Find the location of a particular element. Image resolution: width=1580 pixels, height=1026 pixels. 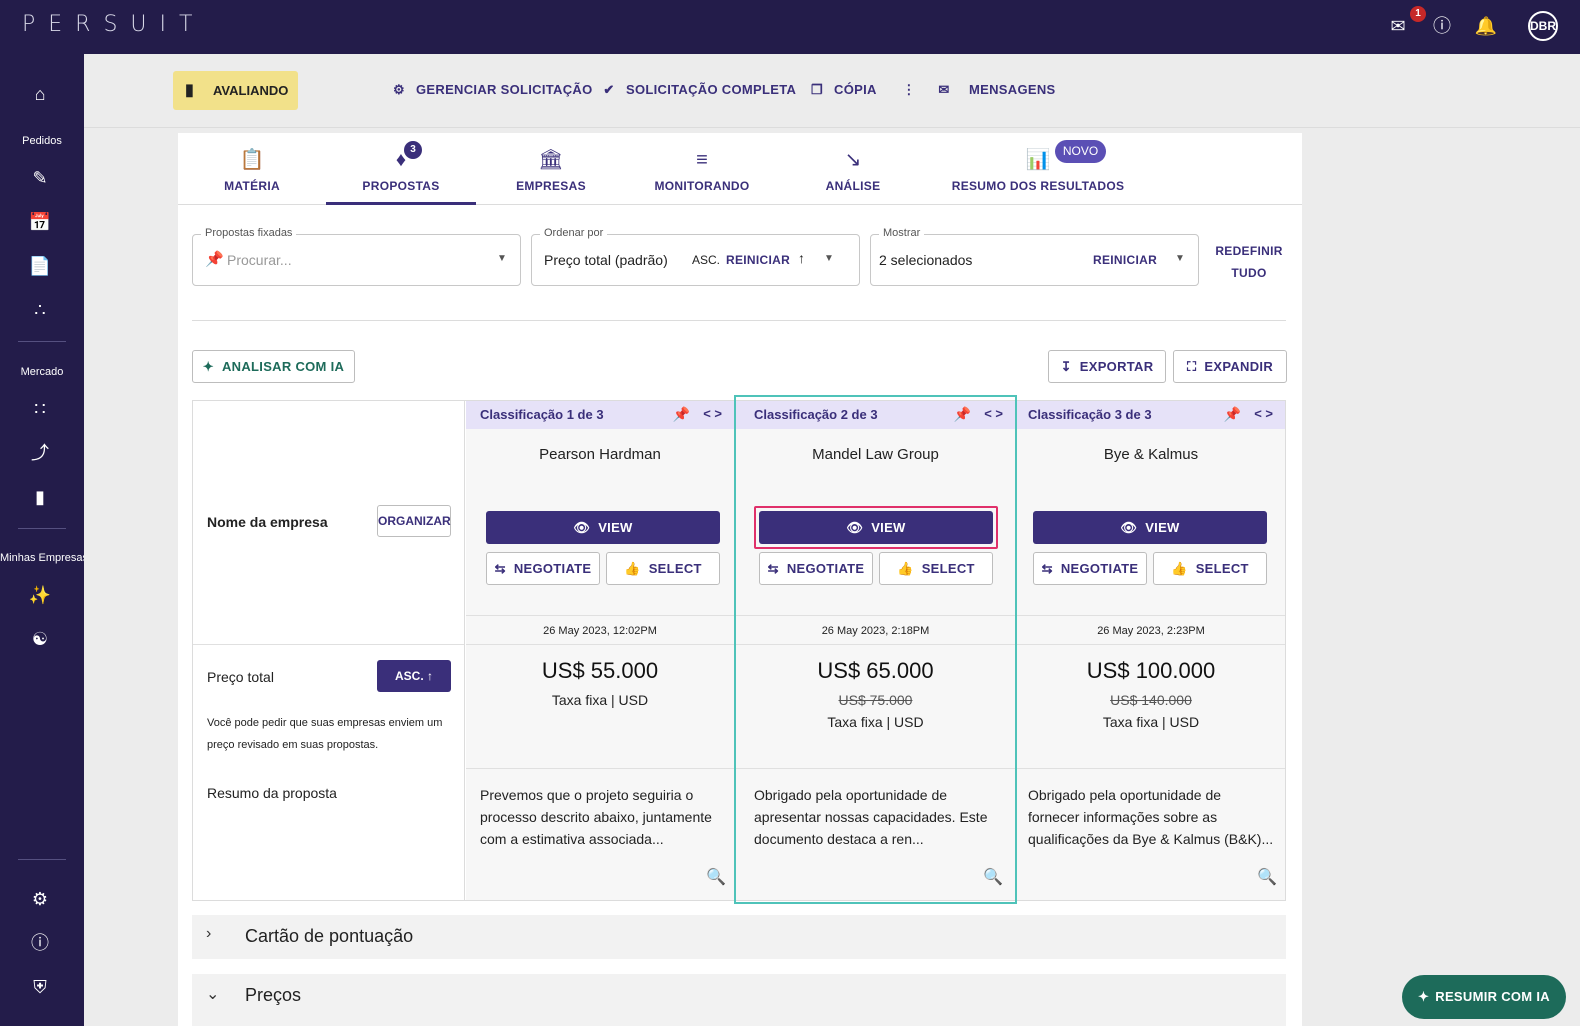

tab-monitorando: ≡ MONITORANDO is located at coordinates (702, 169).